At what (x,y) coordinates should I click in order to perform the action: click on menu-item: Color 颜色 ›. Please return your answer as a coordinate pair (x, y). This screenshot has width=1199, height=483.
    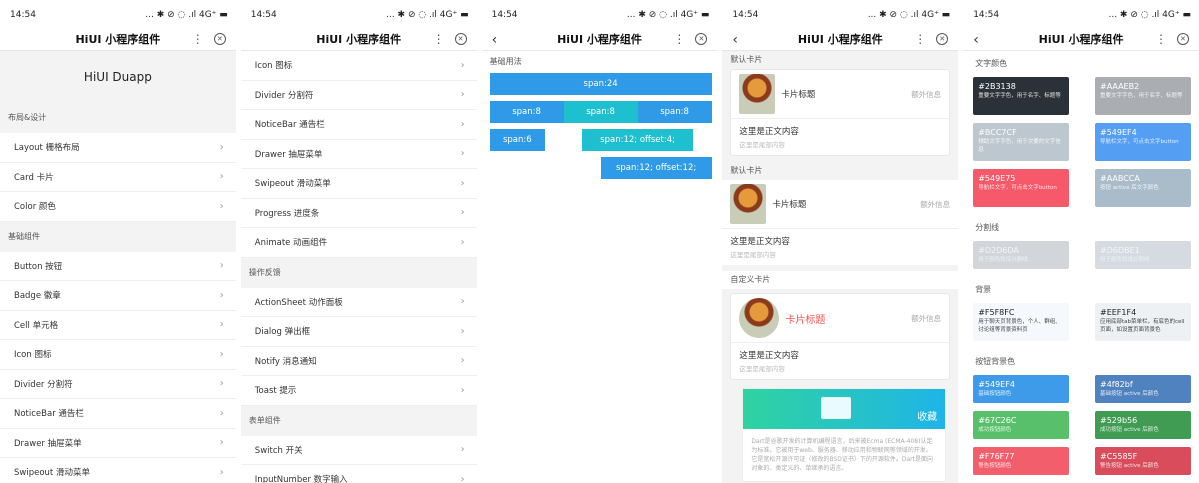
    Looking at the image, I should click on (118, 207).